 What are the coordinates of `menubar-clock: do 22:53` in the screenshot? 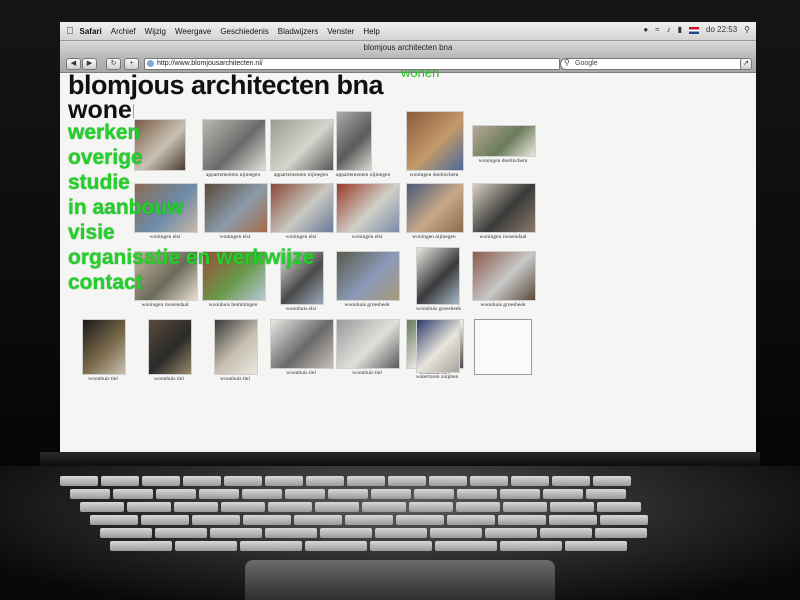 It's located at (721, 29).